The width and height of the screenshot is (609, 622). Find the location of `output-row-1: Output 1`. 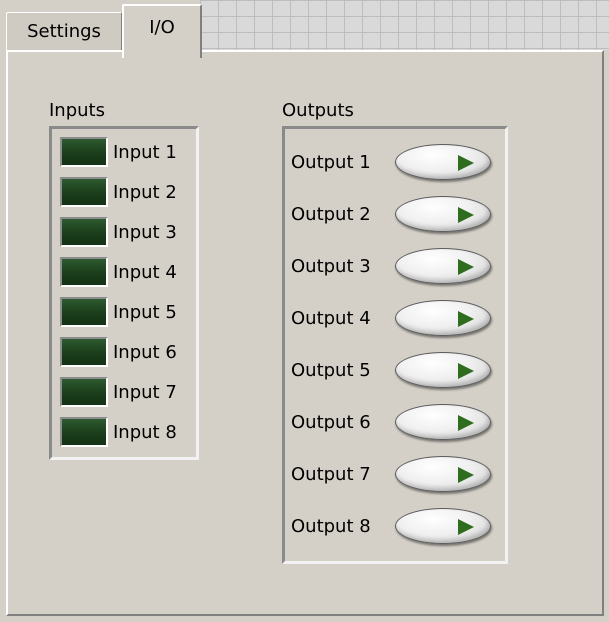

output-row-1: Output 1 is located at coordinates (391, 162).